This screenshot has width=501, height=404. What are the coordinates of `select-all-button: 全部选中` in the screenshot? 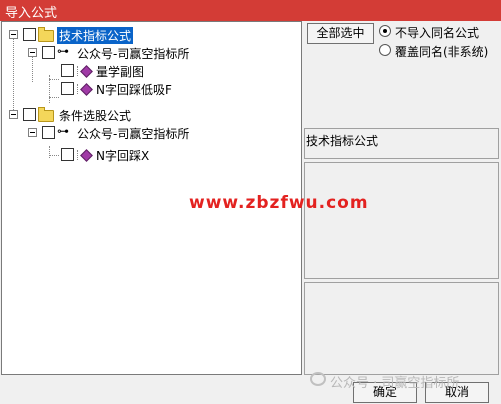 It's located at (340, 33).